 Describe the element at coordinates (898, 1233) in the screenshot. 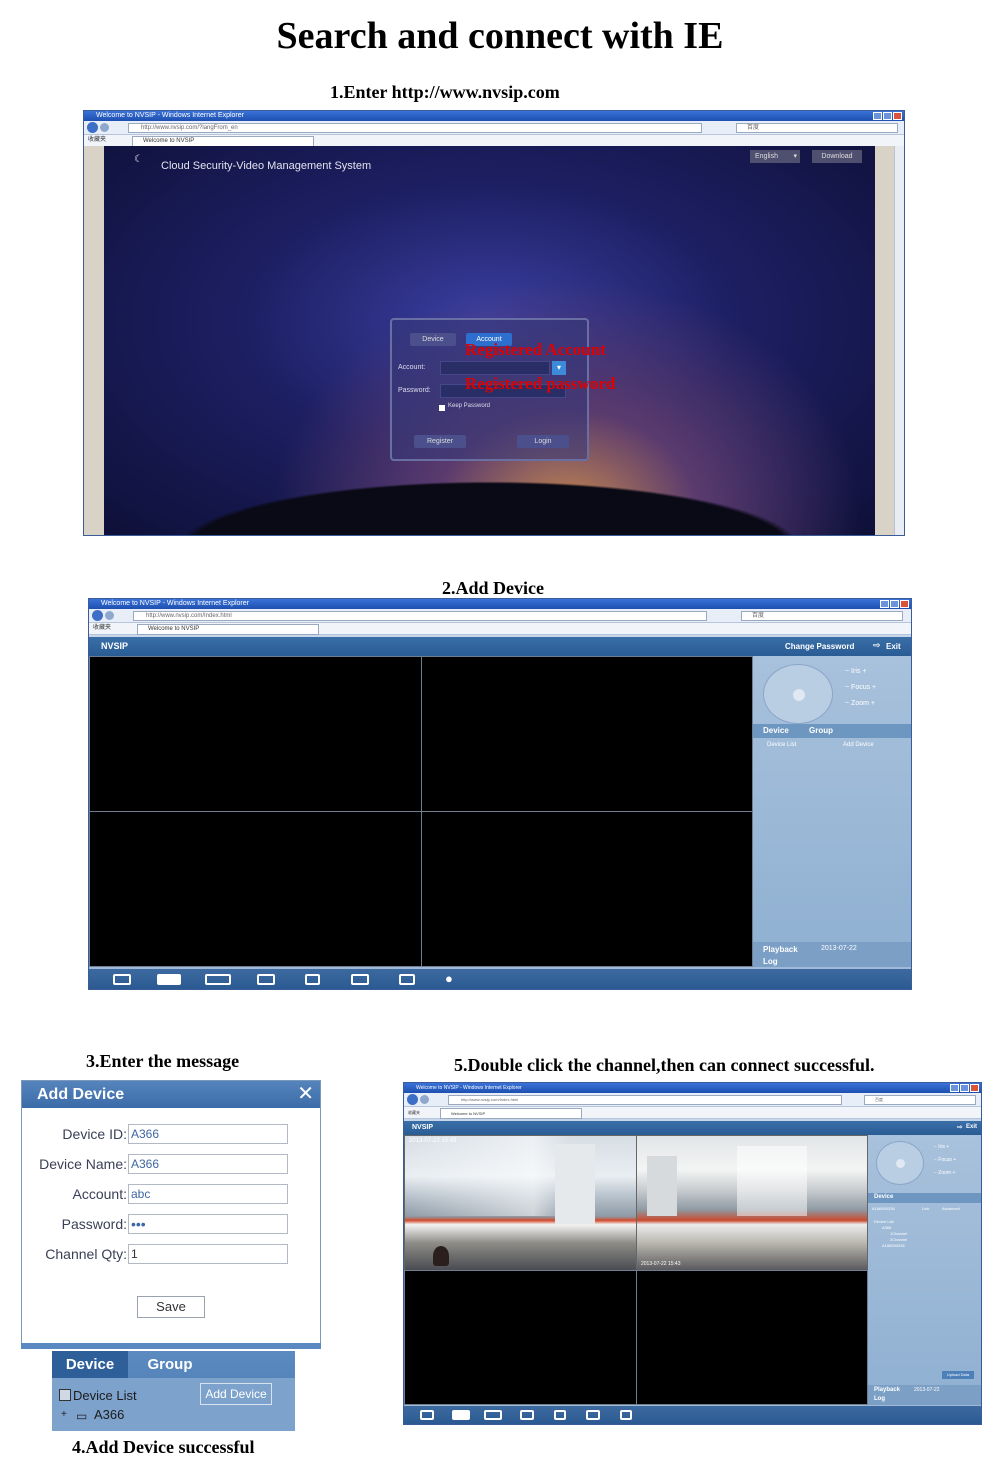

I see `channel-item: 1Channel` at that location.